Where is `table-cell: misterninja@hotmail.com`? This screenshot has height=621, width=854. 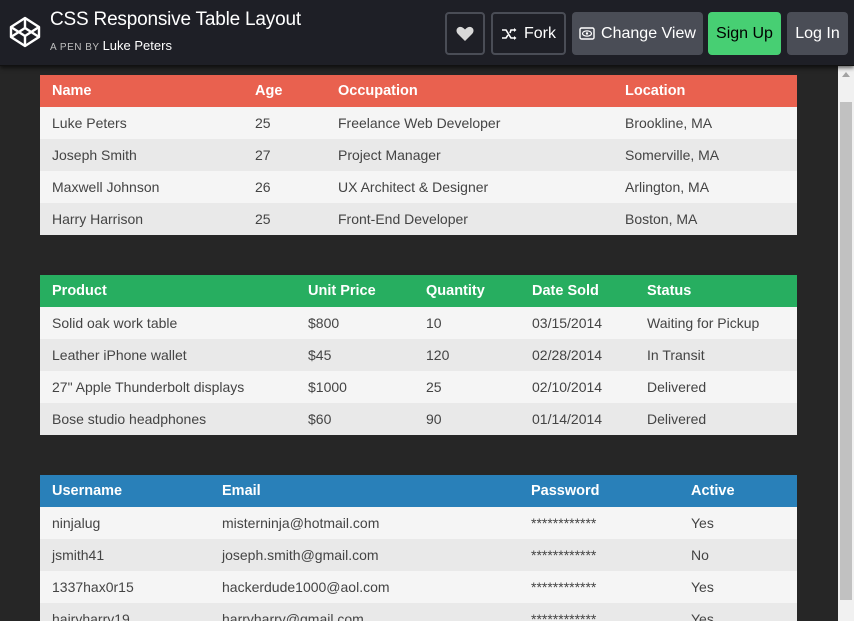 table-cell: misterninja@hotmail.com is located at coordinates (364, 523).